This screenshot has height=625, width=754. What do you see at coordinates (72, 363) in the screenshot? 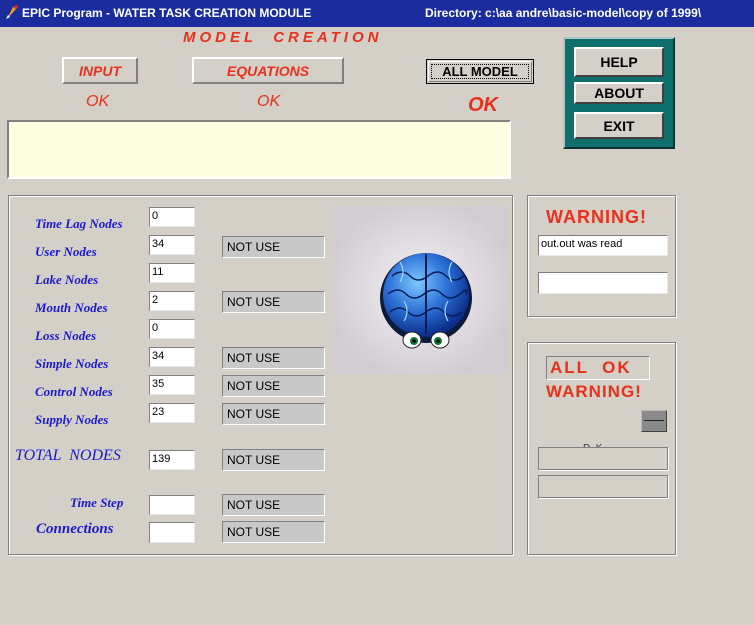
I see `node-label-simple: Simple Nodes` at bounding box center [72, 363].